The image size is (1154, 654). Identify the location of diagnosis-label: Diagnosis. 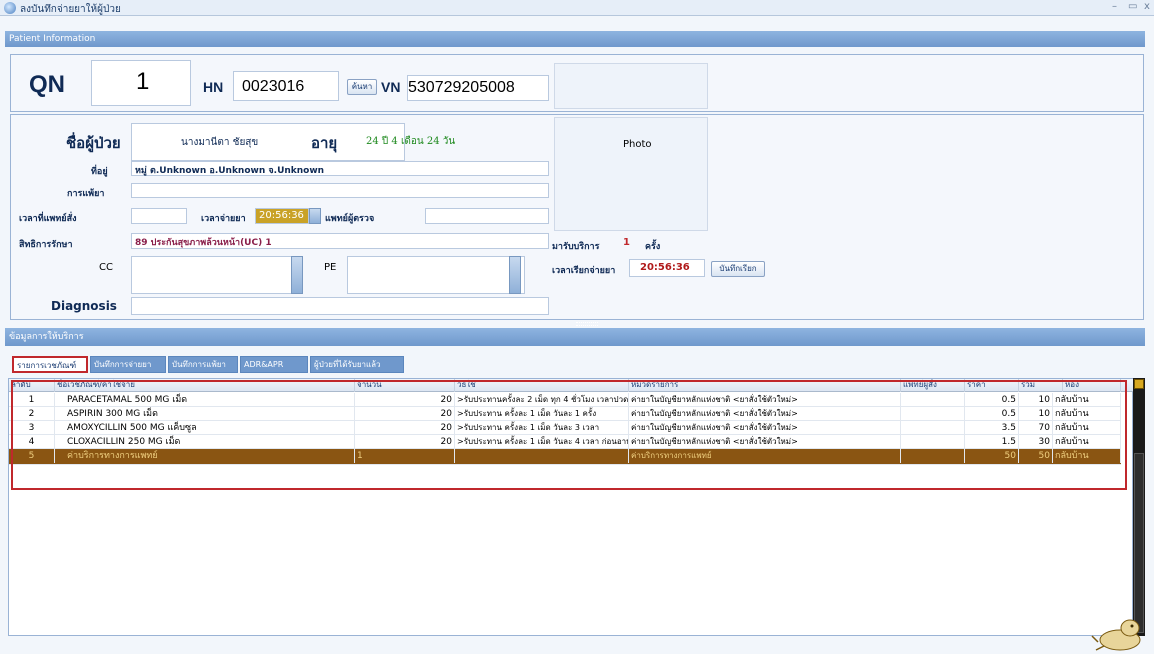
(84, 306).